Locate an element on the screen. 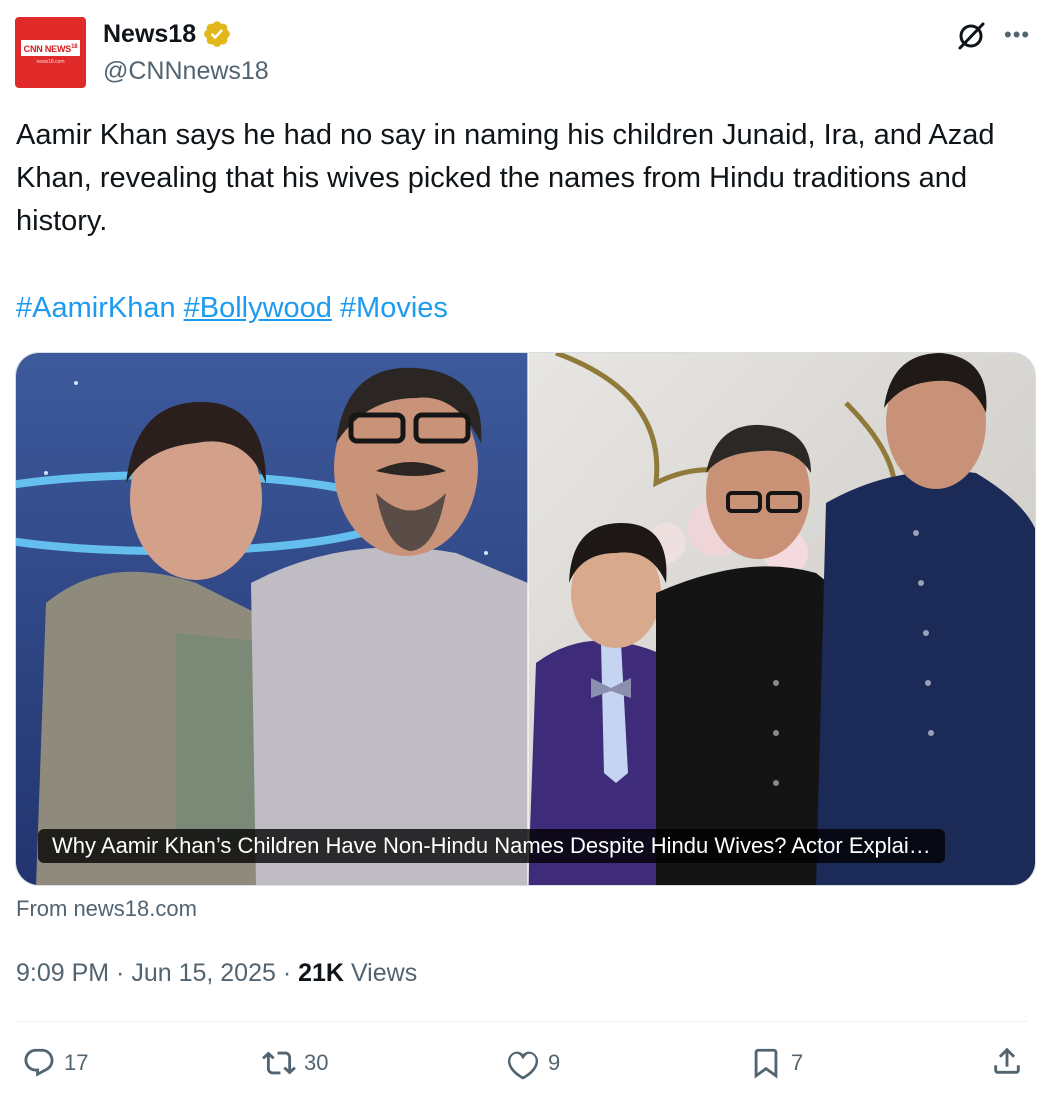  hashtags: #AamirKhan #Bollywood #Movies is located at coordinates (236, 308).